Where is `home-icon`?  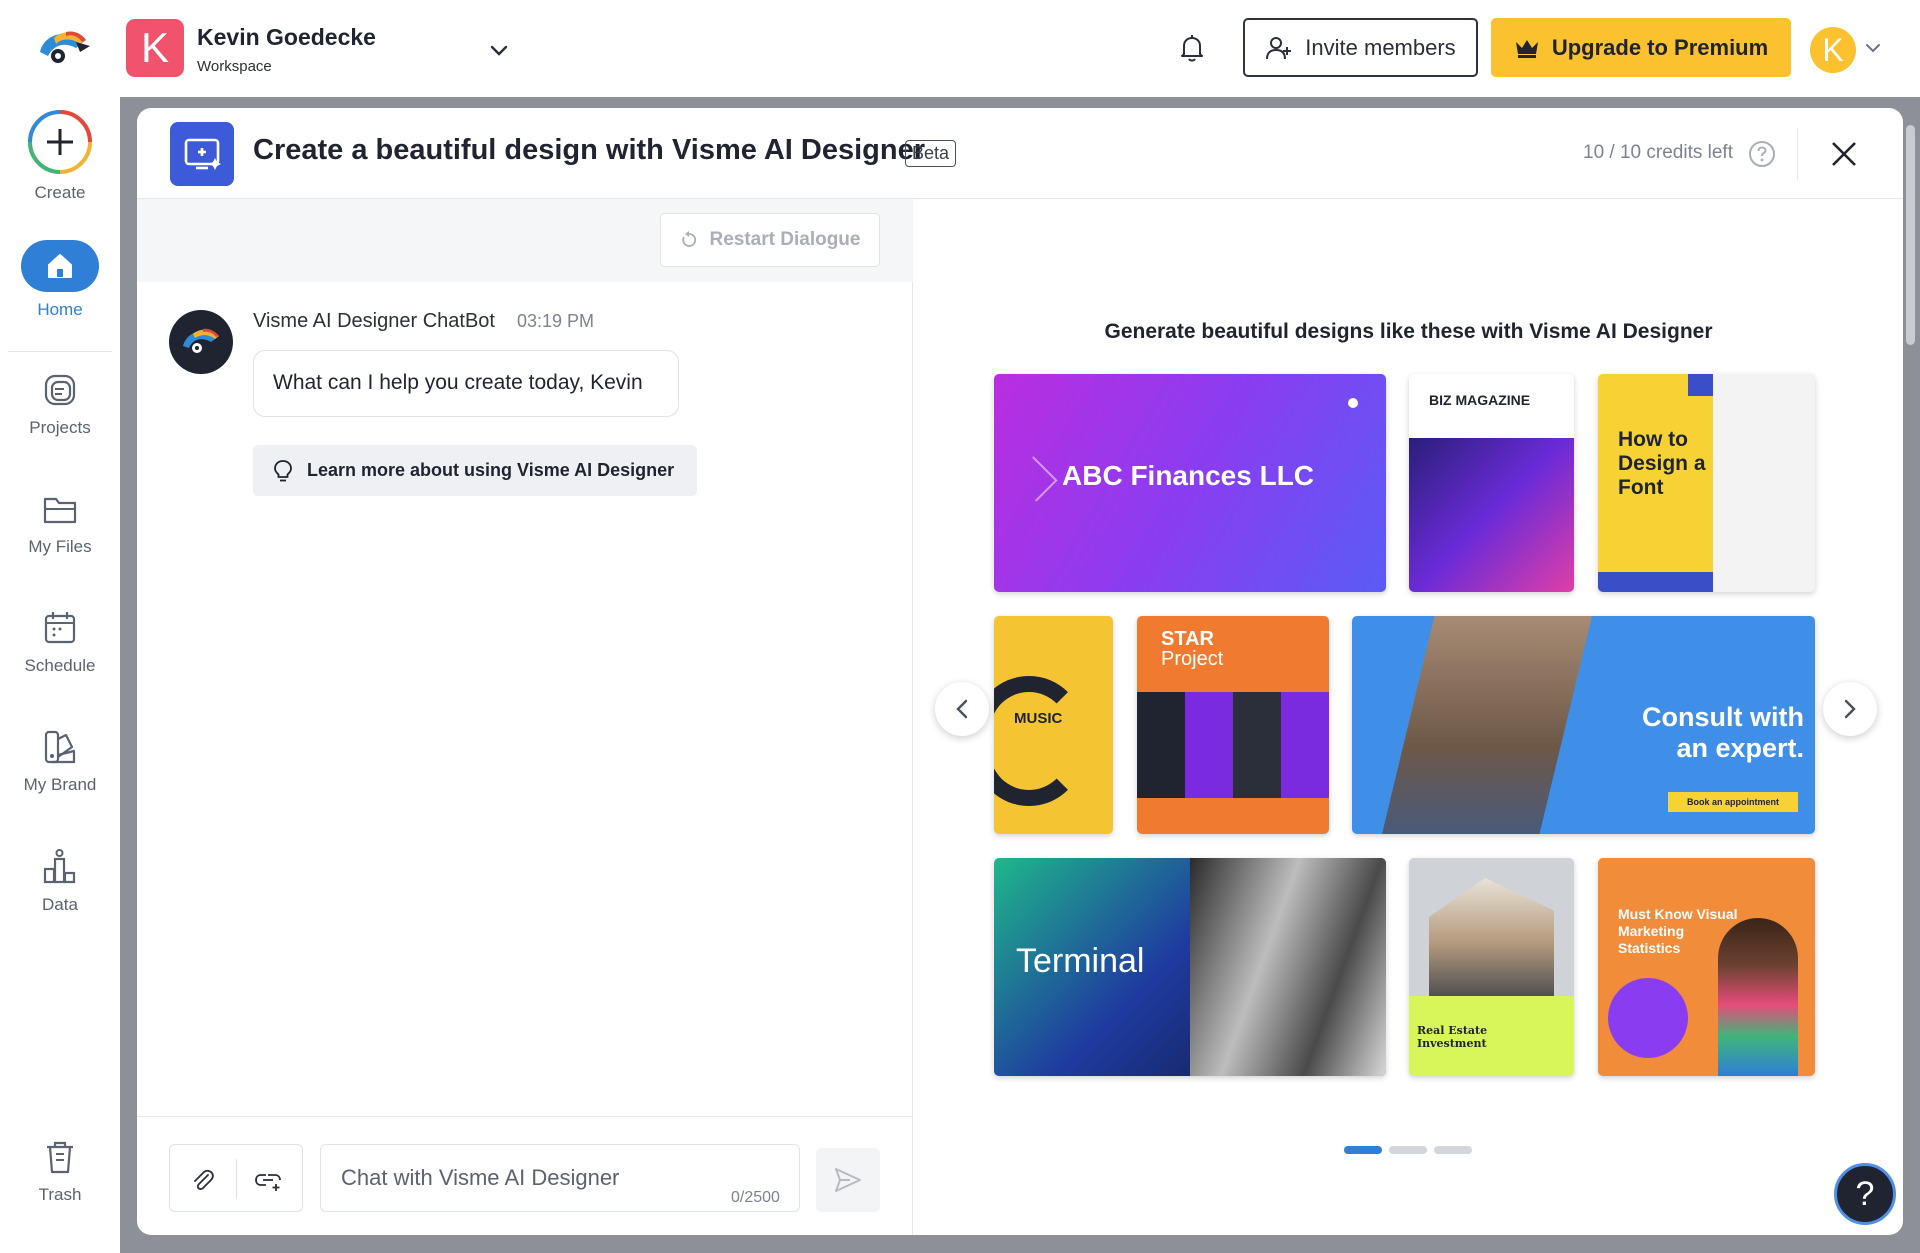
home-icon is located at coordinates (60, 266).